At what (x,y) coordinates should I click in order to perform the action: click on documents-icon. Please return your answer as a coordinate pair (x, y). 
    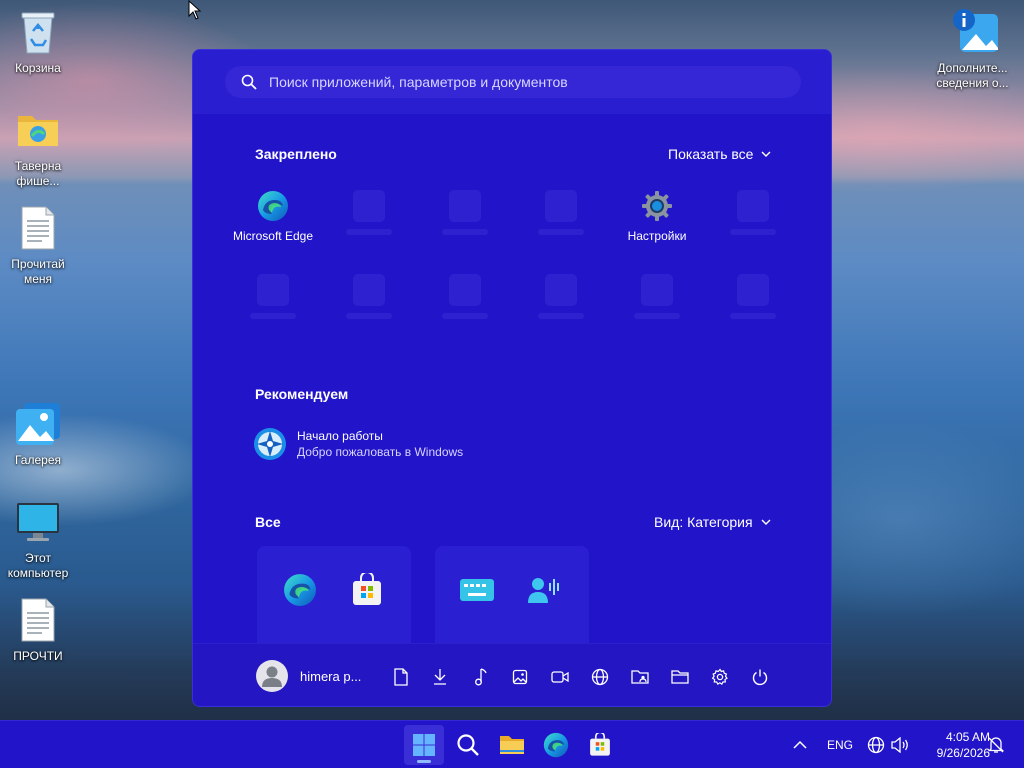
    Looking at the image, I should click on (401, 677).